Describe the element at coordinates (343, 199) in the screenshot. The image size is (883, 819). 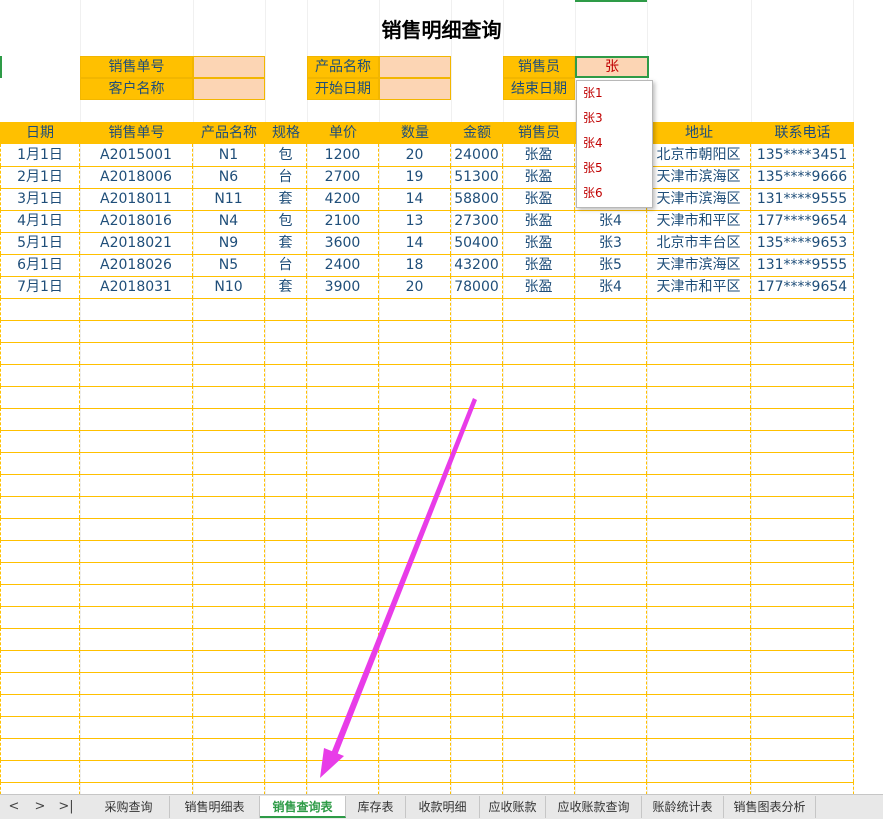
I see `cell-price: 4200` at that location.